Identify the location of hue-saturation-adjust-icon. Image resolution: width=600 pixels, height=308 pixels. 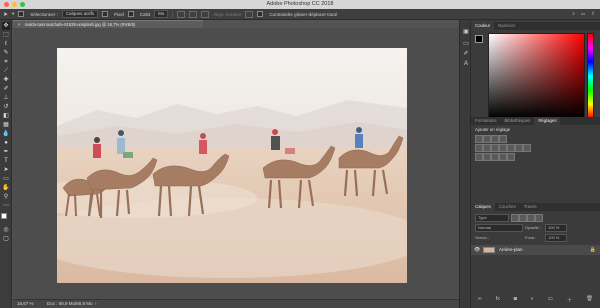
(487, 148).